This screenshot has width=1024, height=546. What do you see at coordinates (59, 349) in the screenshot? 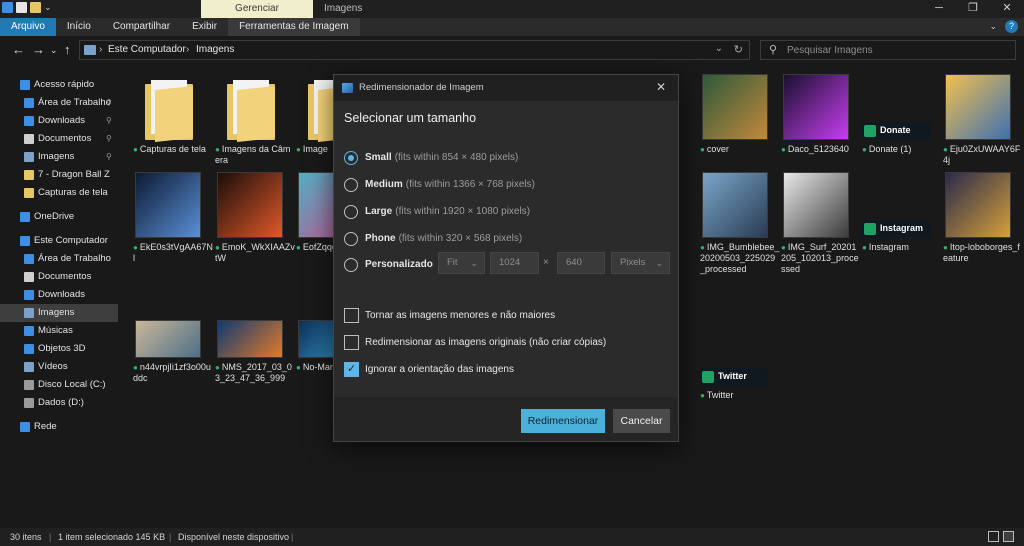
I see `sidebar-item: Objetos 3D` at bounding box center [59, 349].